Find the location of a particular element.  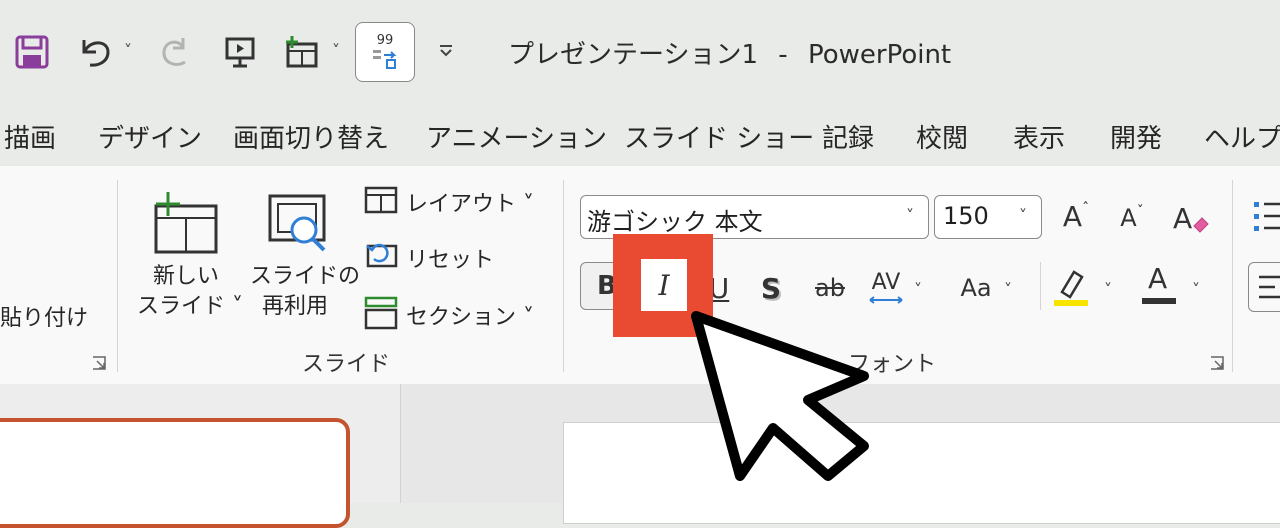

change-case-button: Aa is located at coordinates (976, 288).